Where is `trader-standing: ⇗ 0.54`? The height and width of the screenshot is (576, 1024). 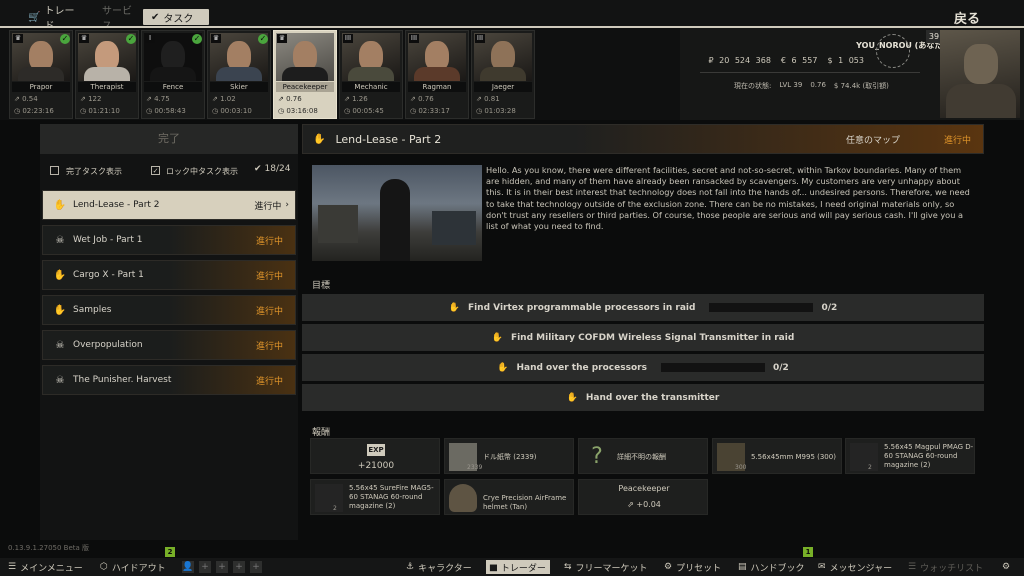
trader-standing: ⇗ 0.54 is located at coordinates (26, 99).